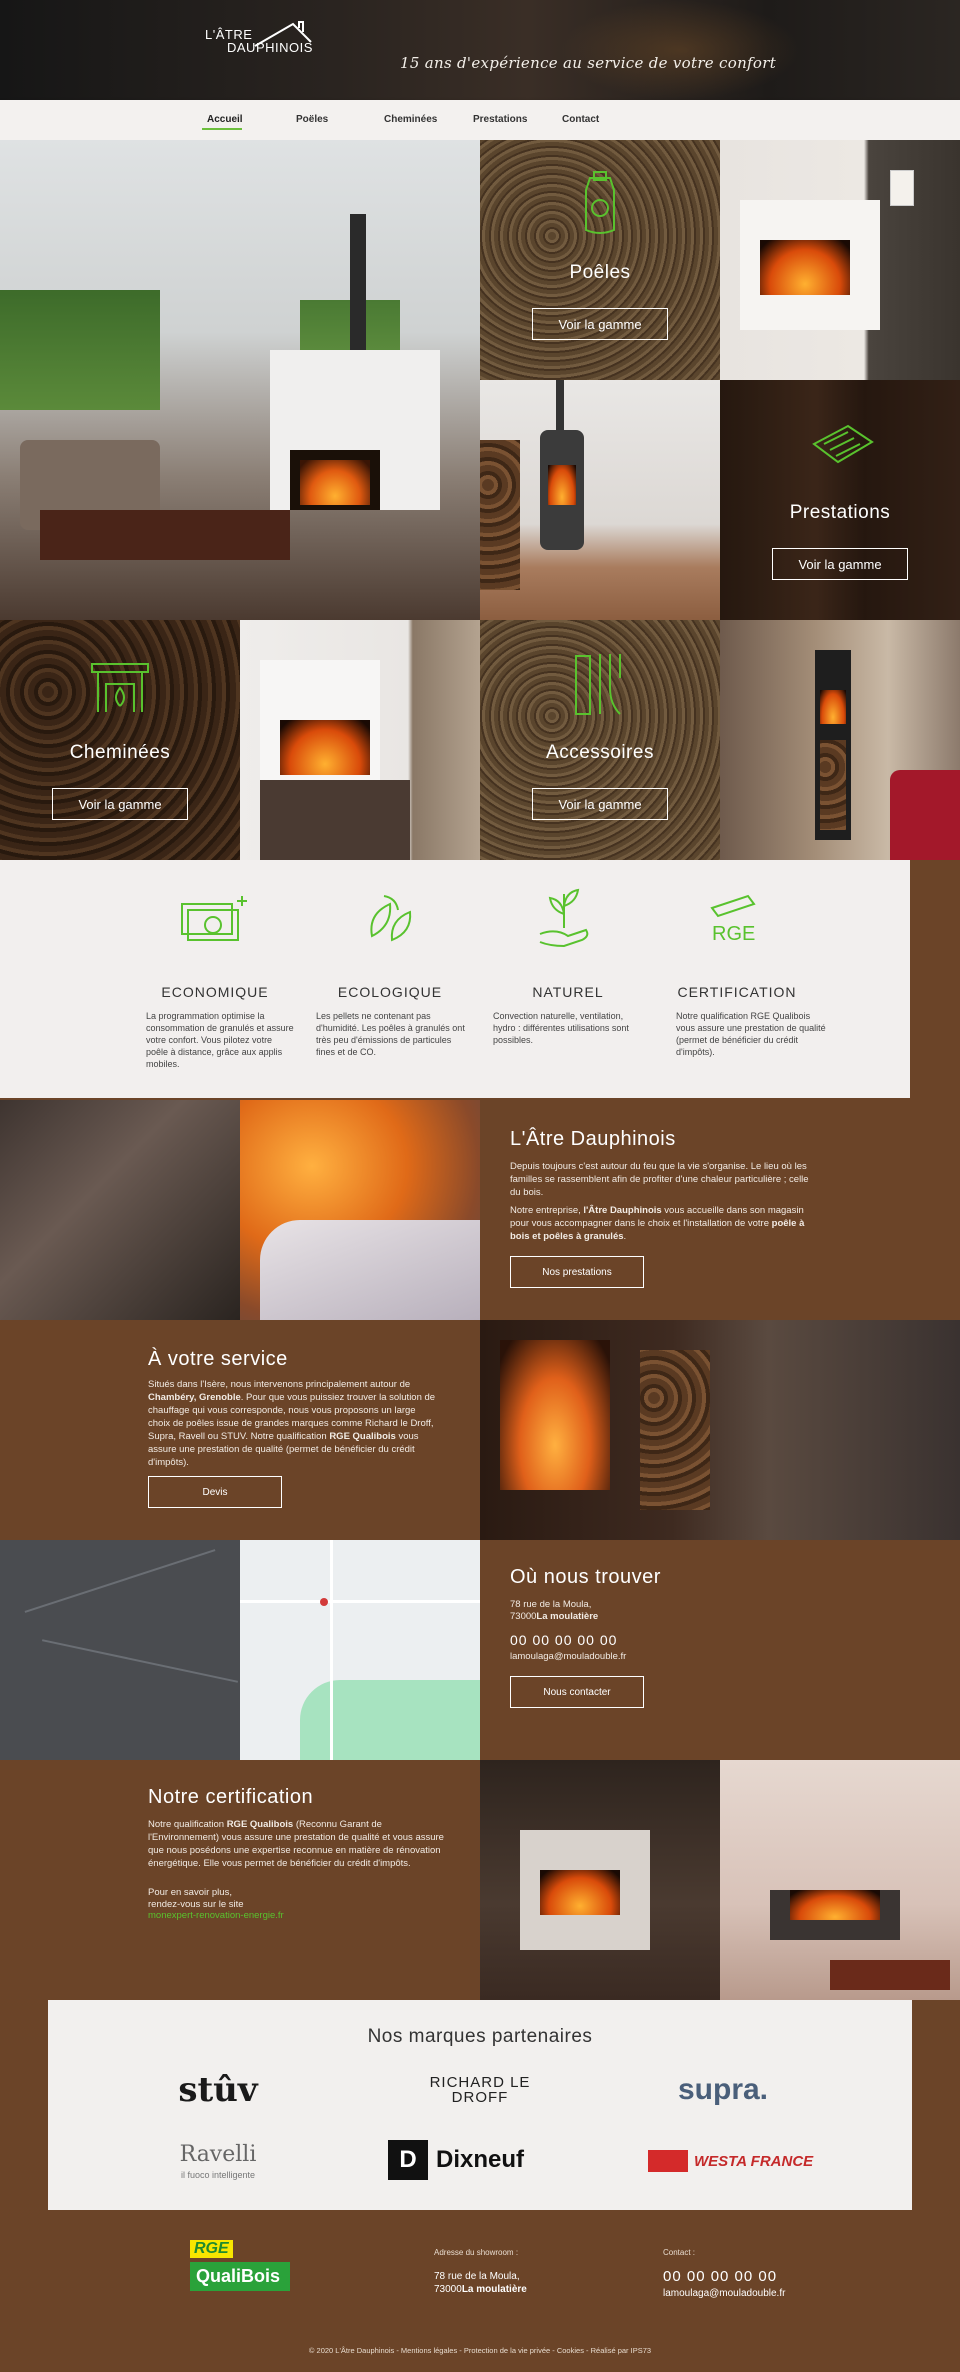  I want to click on brands-title: Nos marques partenaires, so click(480, 2036).